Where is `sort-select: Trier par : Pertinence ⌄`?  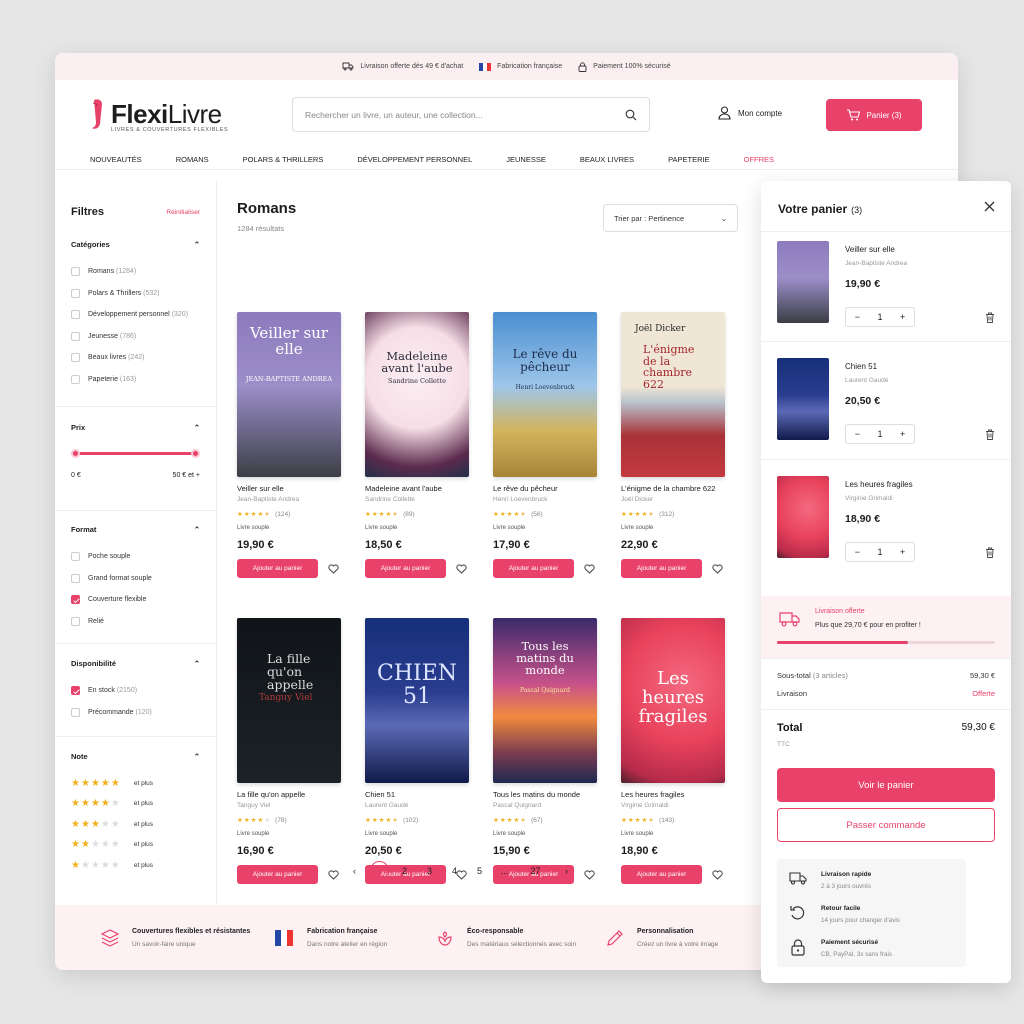 sort-select: Trier par : Pertinence ⌄ is located at coordinates (670, 218).